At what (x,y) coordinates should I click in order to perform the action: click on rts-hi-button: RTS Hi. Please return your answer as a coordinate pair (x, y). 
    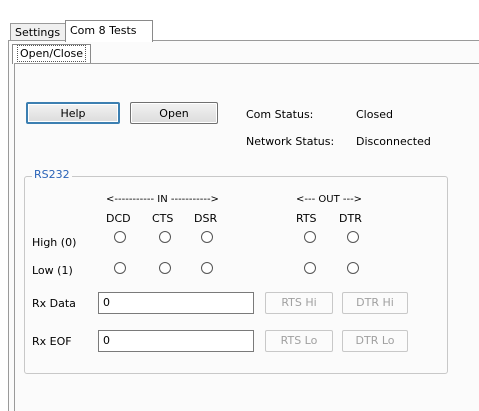
    Looking at the image, I should click on (299, 303).